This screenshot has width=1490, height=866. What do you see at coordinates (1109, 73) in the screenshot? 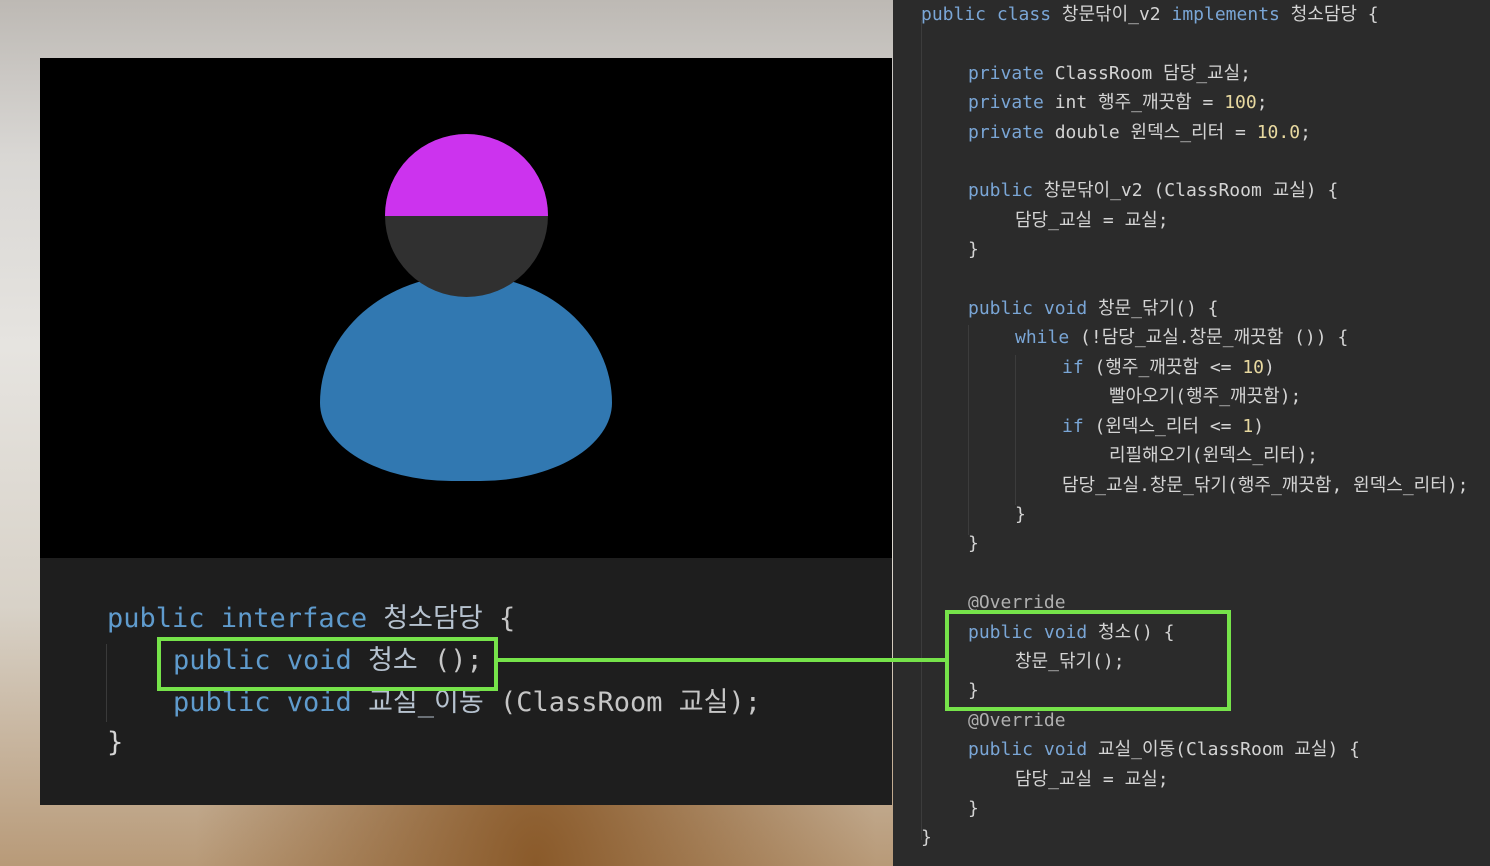
I see `code-line: private ClassRoom 담당_교실;` at bounding box center [1109, 73].